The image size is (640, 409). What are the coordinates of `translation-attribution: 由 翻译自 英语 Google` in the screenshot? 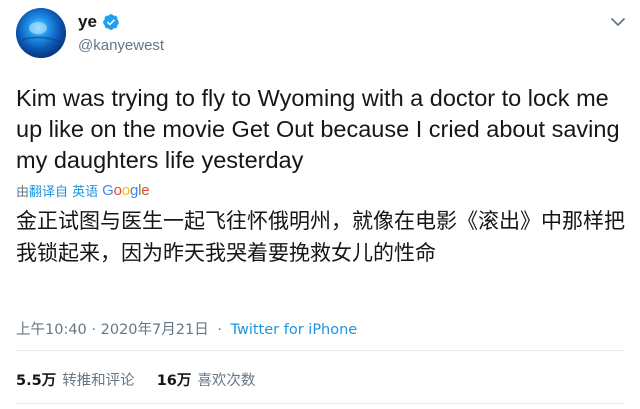 It's located at (83, 190).